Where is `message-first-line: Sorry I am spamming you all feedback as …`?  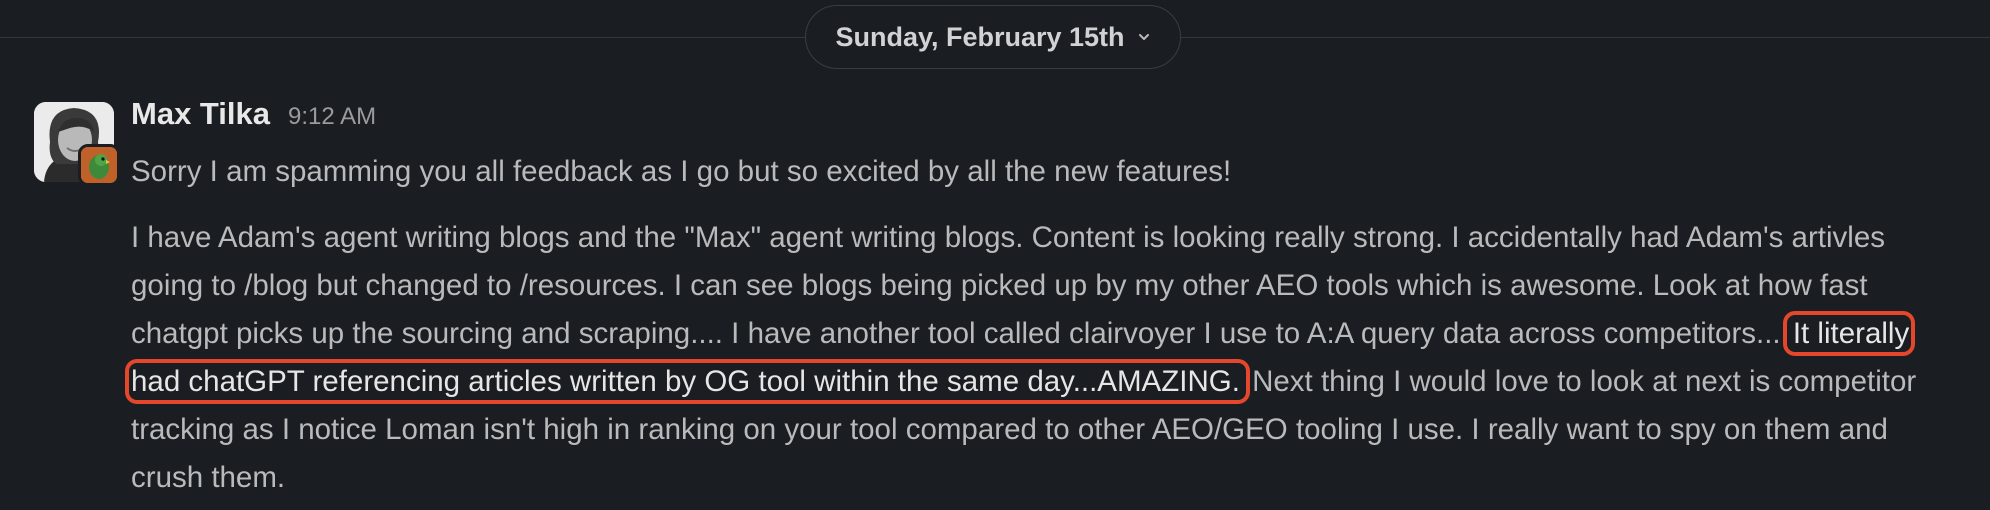
message-first-line: Sorry I am spamming you all feedback as … is located at coordinates (681, 171).